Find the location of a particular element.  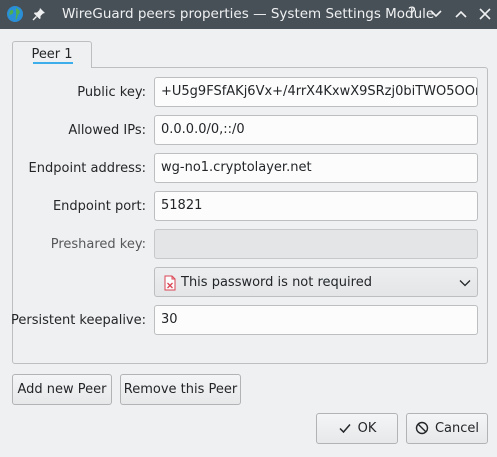

password-not-required-icon is located at coordinates (170, 283).